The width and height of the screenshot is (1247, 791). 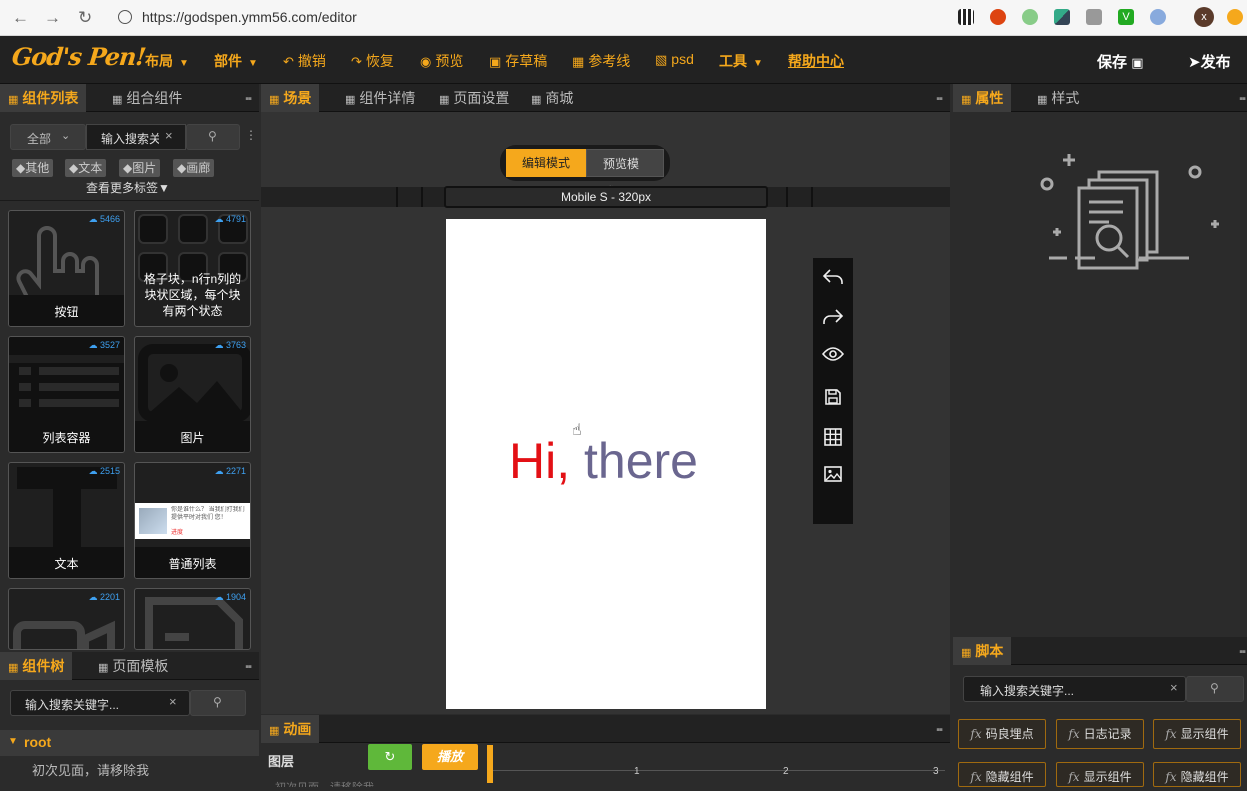 I want to click on redo-icon: ↷, so click(x=356, y=61).